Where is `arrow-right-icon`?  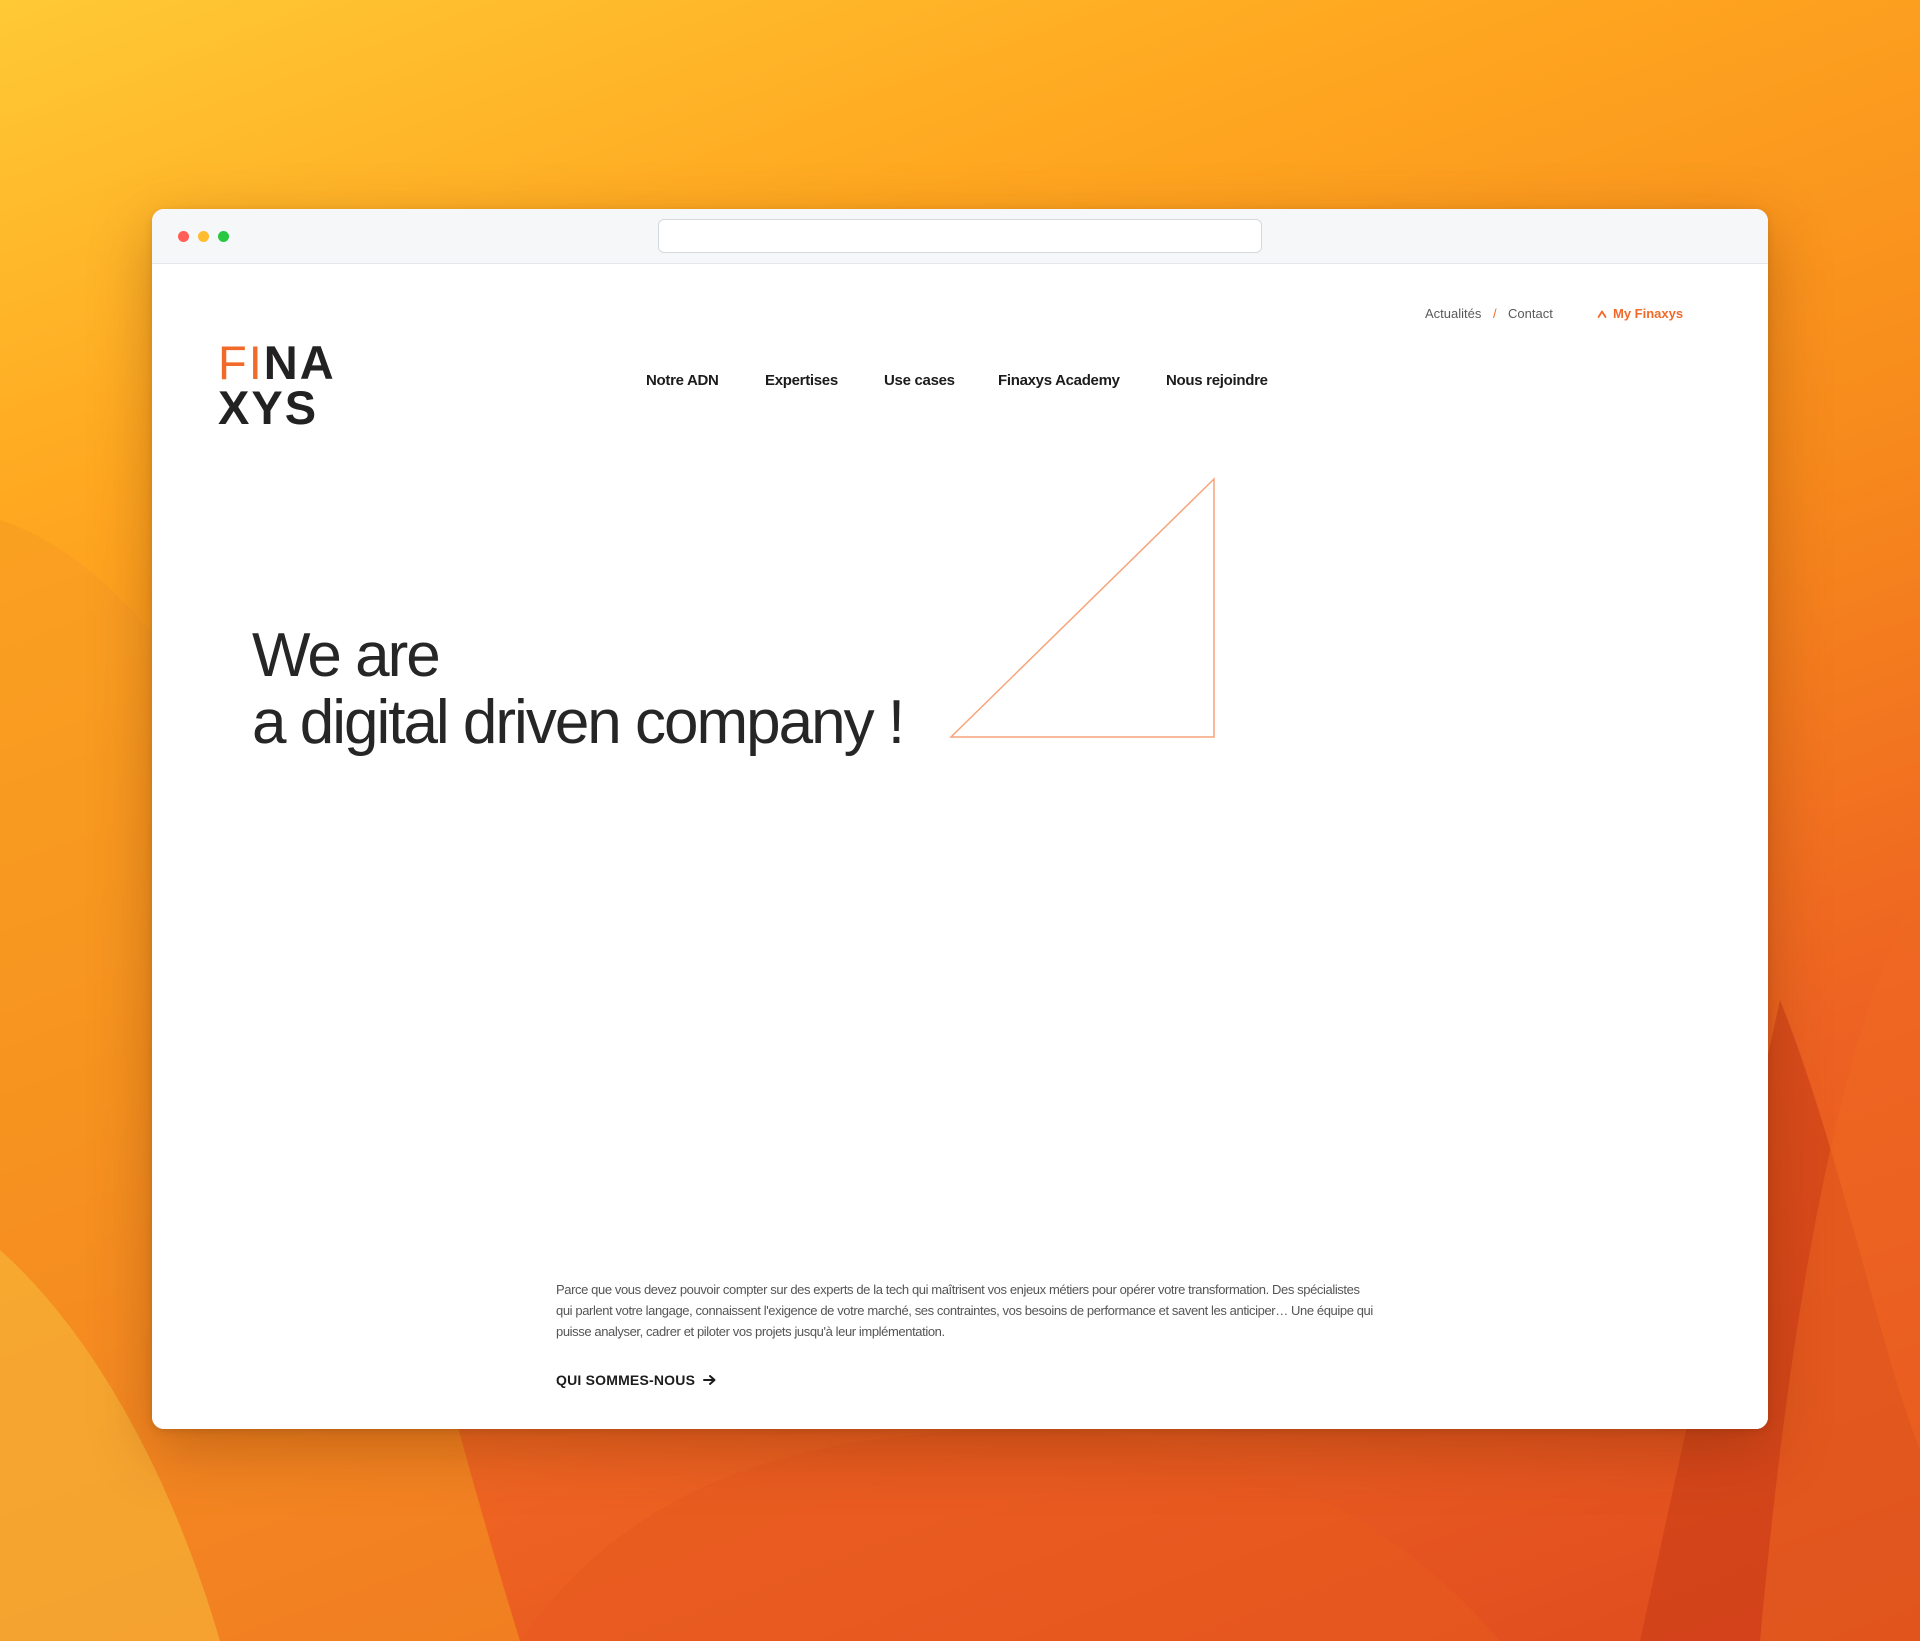 arrow-right-icon is located at coordinates (709, 1380).